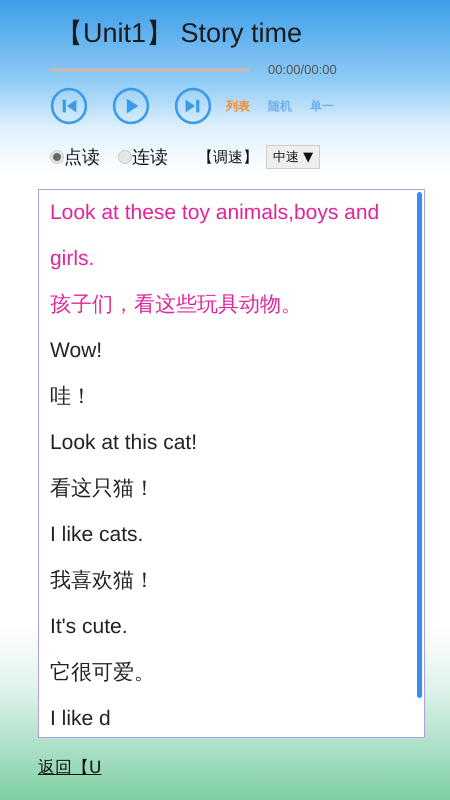 This screenshot has height=800, width=450. I want to click on sentence-text: Wow!, so click(223, 351).